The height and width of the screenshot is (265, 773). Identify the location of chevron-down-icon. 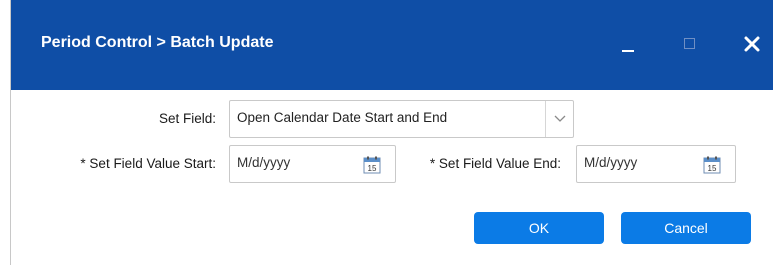
(560, 118).